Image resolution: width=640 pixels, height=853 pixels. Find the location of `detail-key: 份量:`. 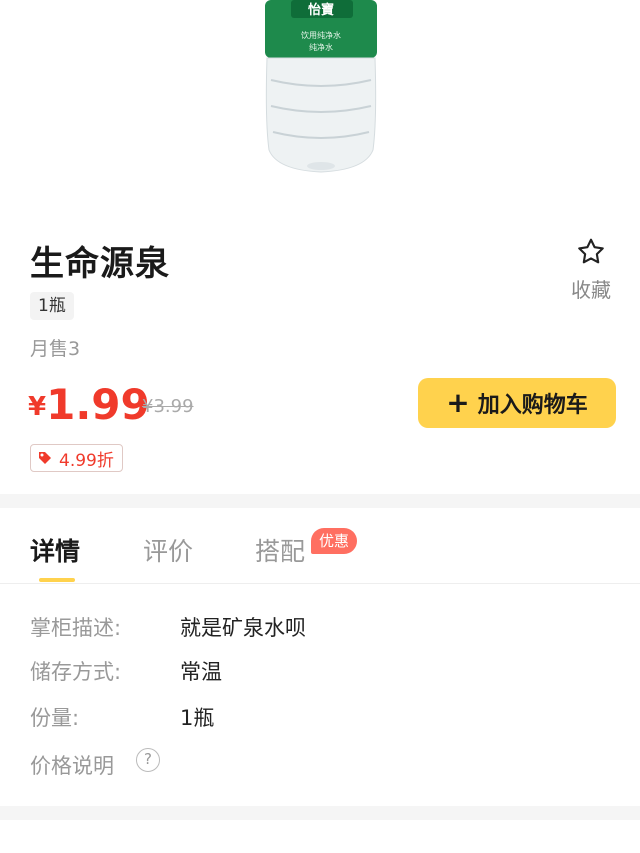

detail-key: 份量: is located at coordinates (55, 718).